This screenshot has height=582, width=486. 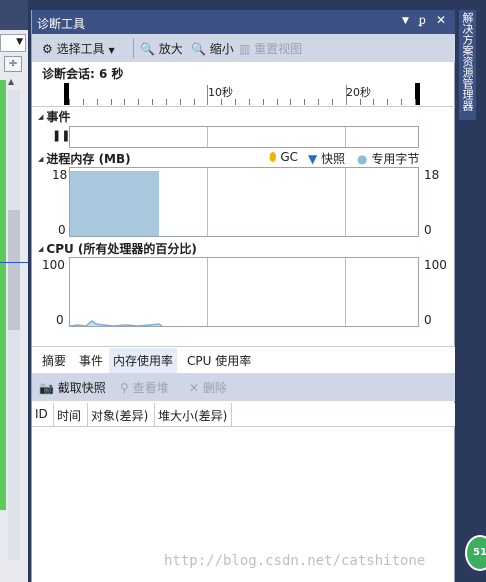 I want to click on session-duration: 诊断会话: 6 秒, so click(x=83, y=74).